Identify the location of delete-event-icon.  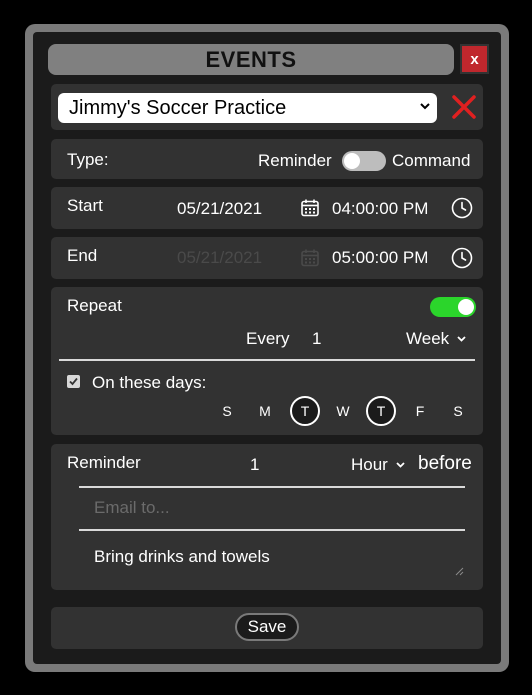
(464, 107).